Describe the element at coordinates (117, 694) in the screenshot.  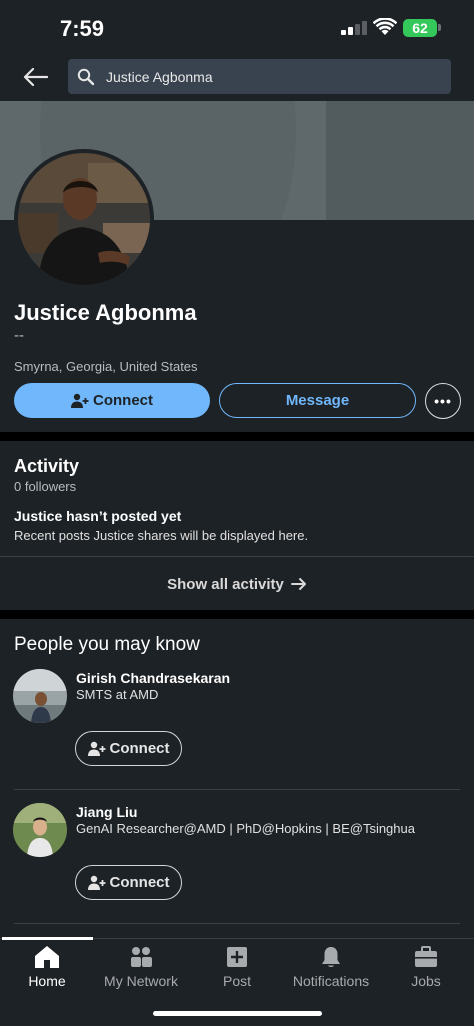
I see `person-title: SMTS at AMD` at that location.